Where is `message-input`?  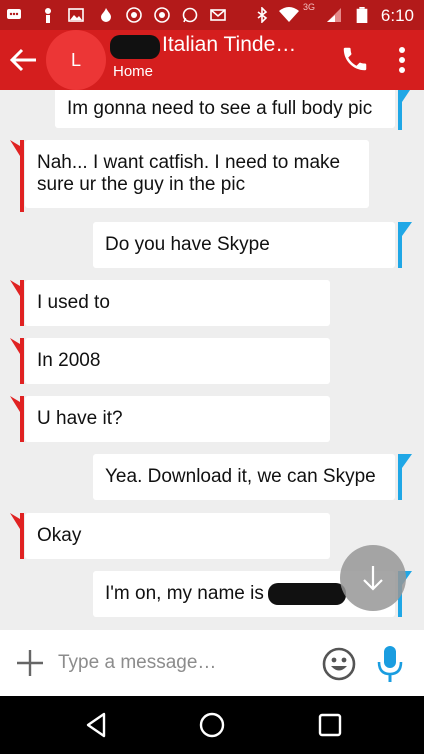
message-input is located at coordinates (183, 663).